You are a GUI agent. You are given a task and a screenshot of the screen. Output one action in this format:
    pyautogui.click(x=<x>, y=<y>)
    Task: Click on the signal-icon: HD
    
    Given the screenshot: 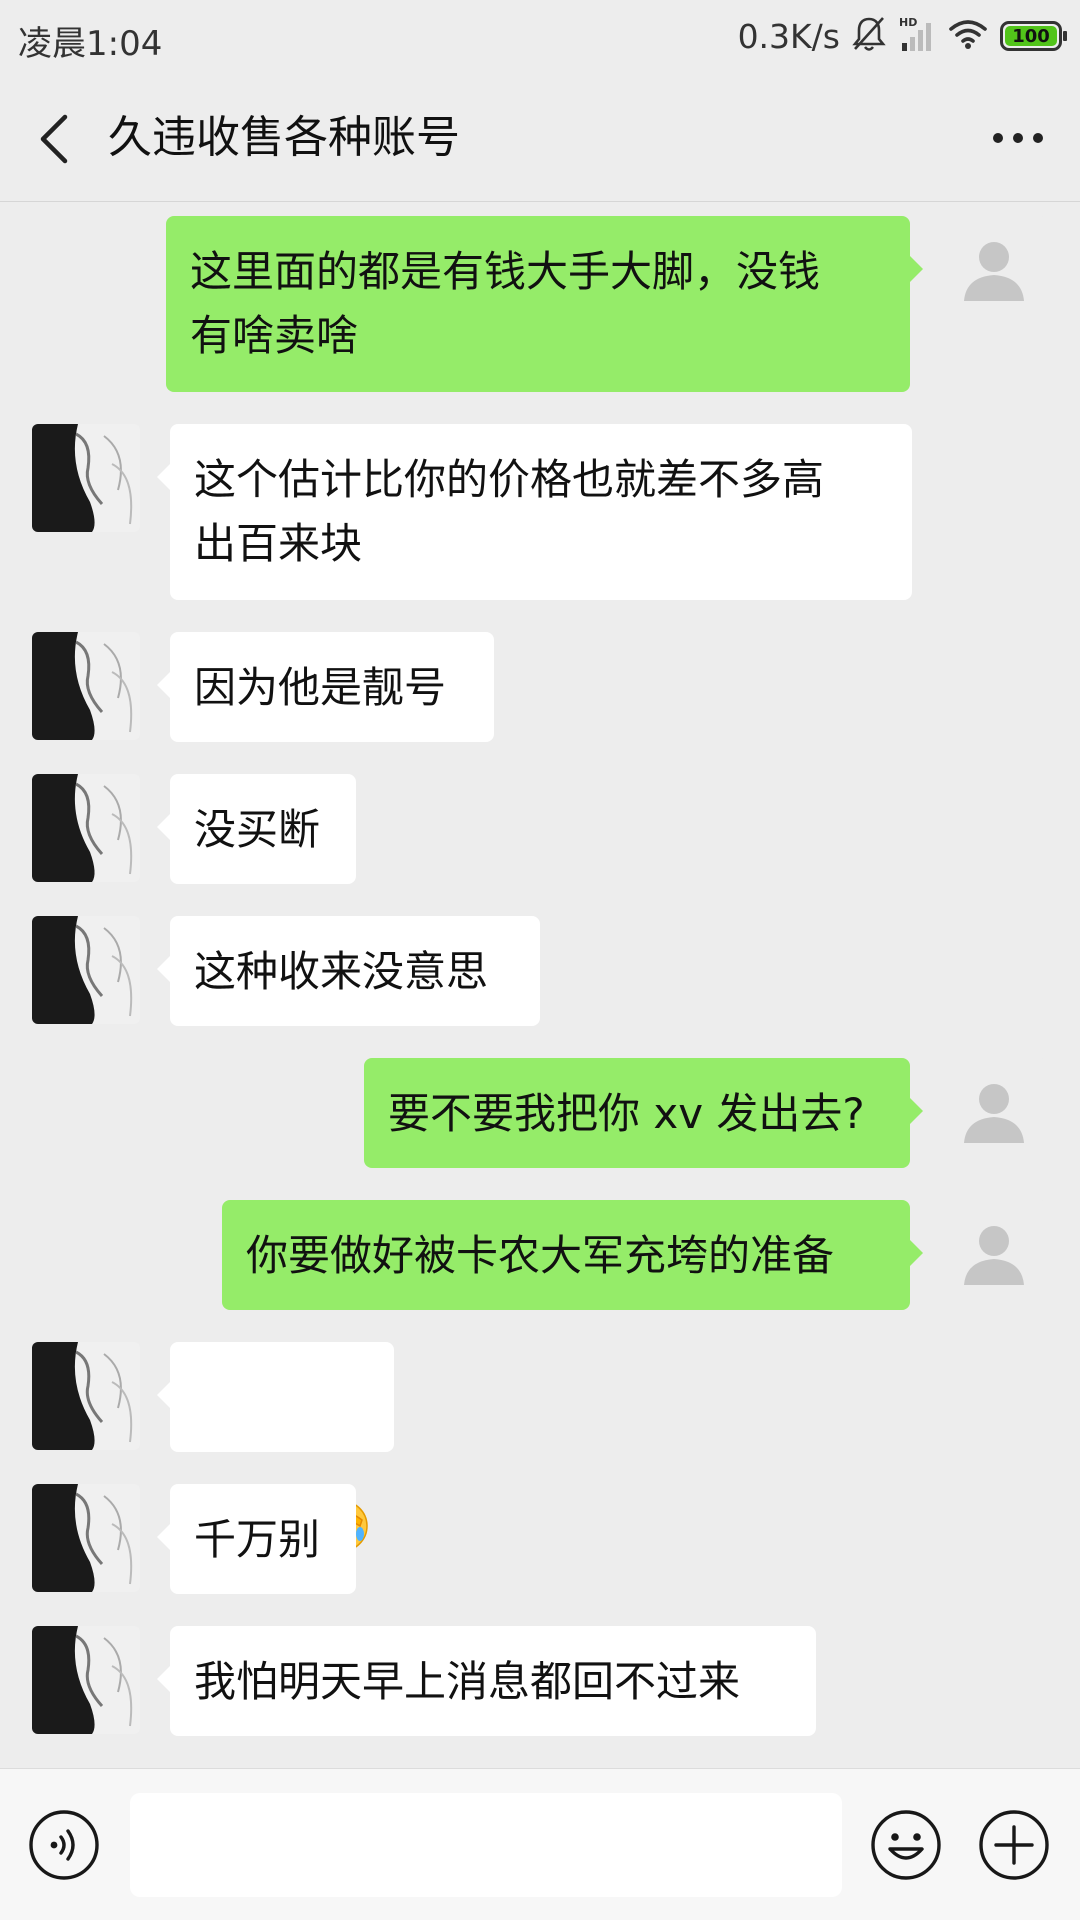 What is the action you would take?
    pyautogui.click(x=917, y=36)
    